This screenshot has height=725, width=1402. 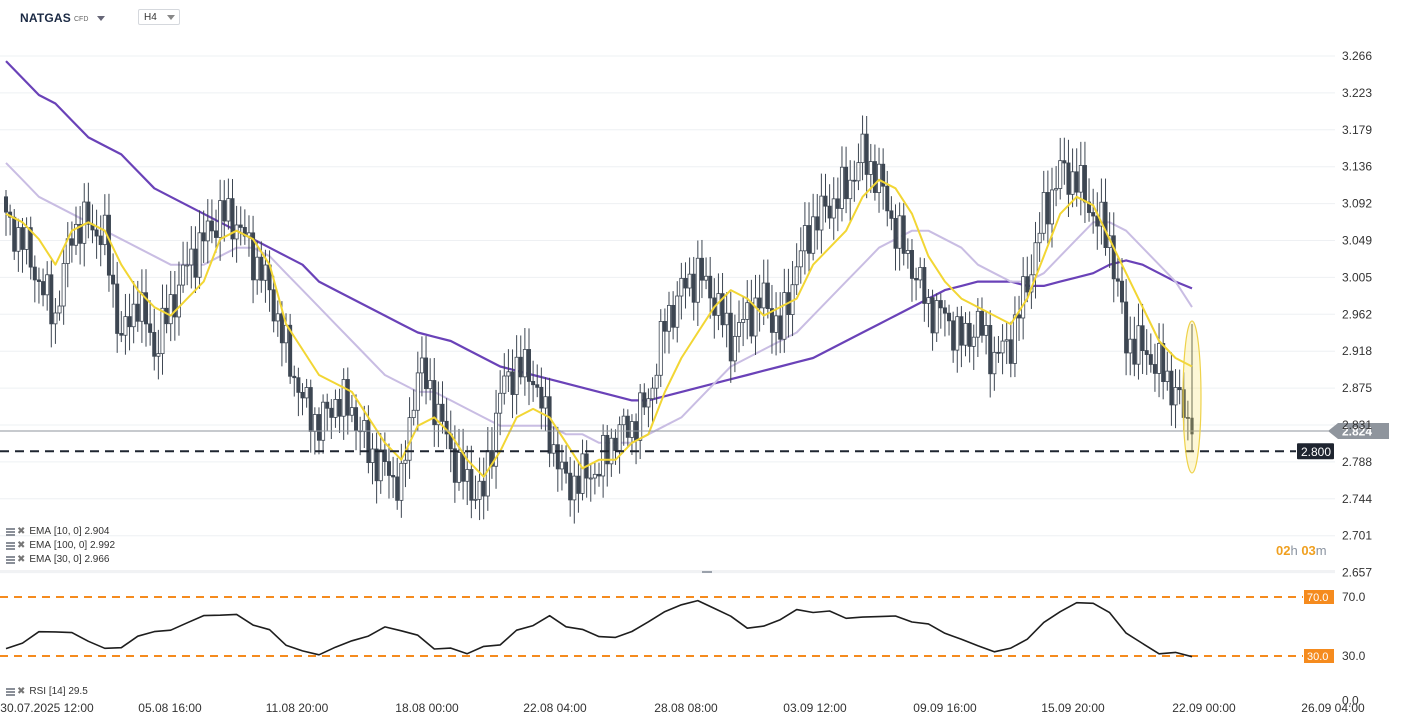 I want to click on timeframe-select: H4, so click(x=159, y=17).